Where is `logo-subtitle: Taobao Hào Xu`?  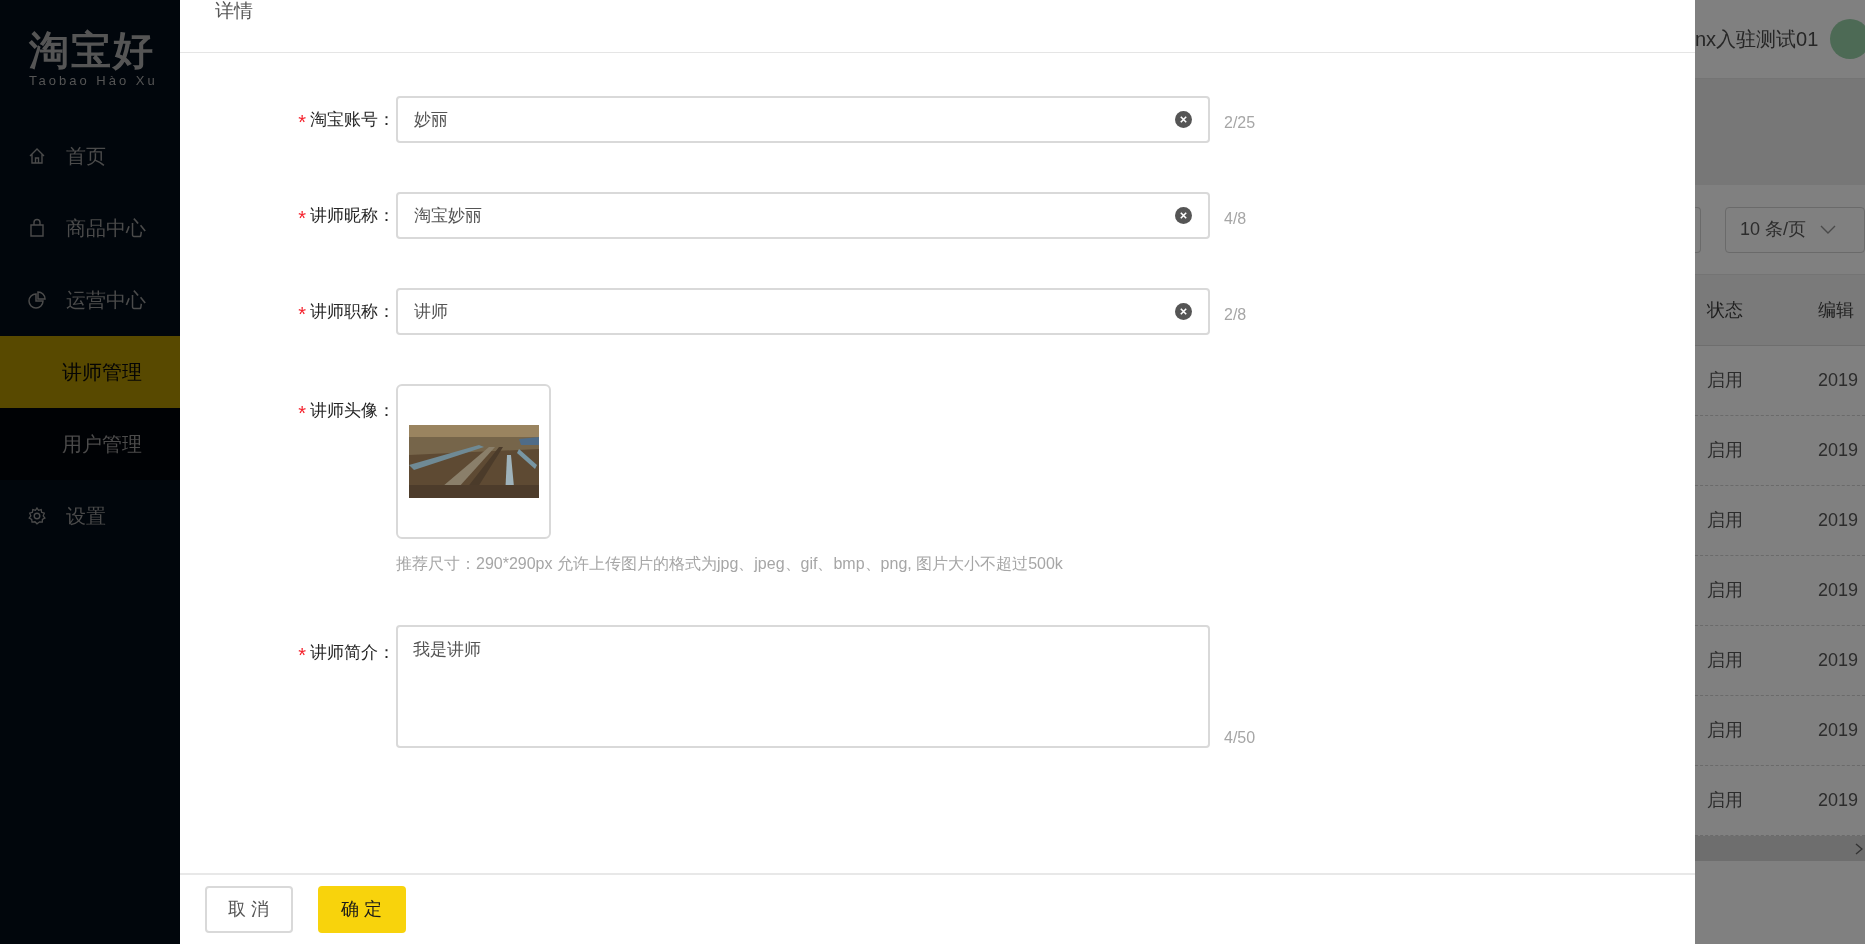 logo-subtitle: Taobao Hào Xu is located at coordinates (94, 81).